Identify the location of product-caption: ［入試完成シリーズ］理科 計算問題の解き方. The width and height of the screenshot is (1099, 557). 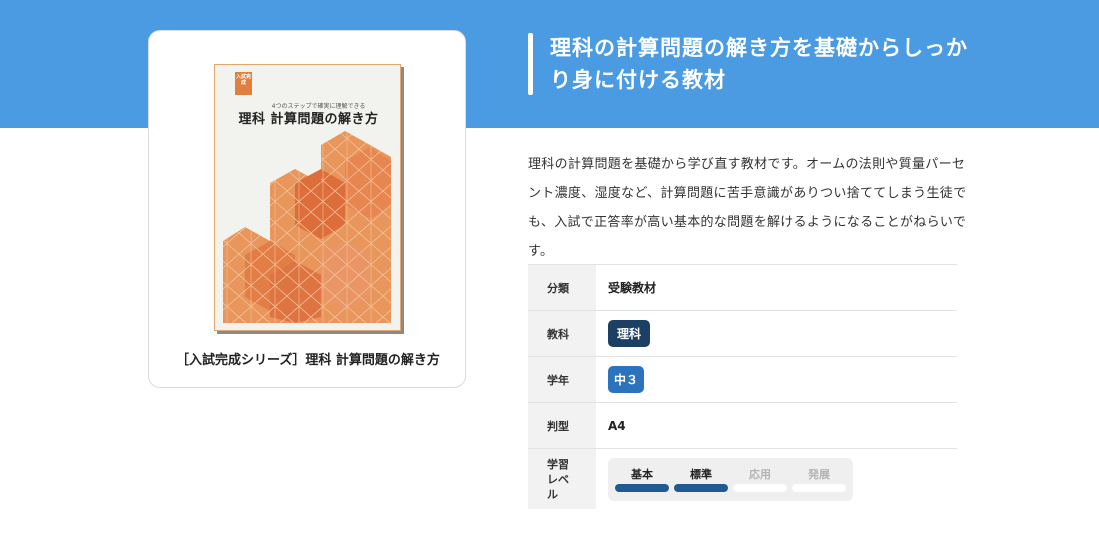
(308, 360).